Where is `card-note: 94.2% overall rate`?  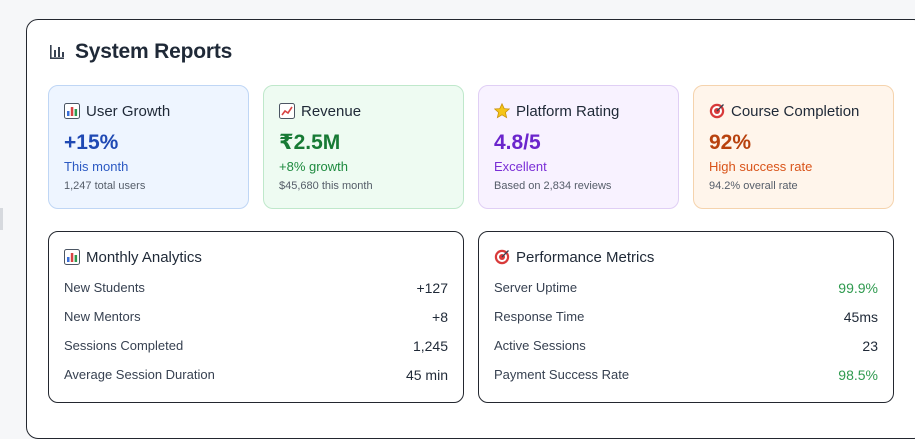
card-note: 94.2% overall rate is located at coordinates (753, 186).